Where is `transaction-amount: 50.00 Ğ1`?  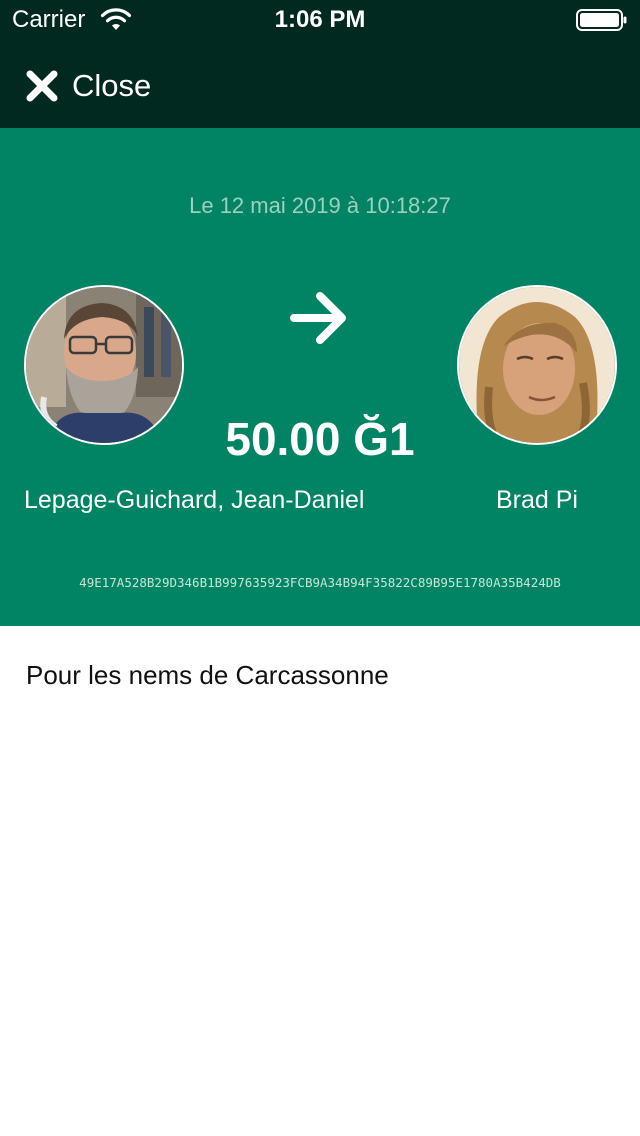
transaction-amount: 50.00 Ğ1 is located at coordinates (320, 439).